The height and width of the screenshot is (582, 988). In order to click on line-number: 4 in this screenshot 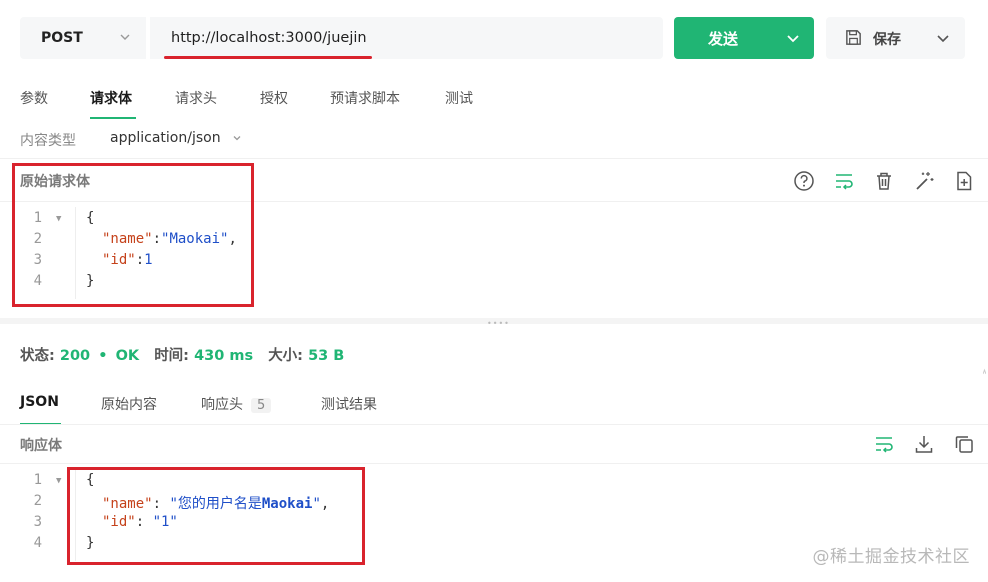, I will do `click(37, 543)`.